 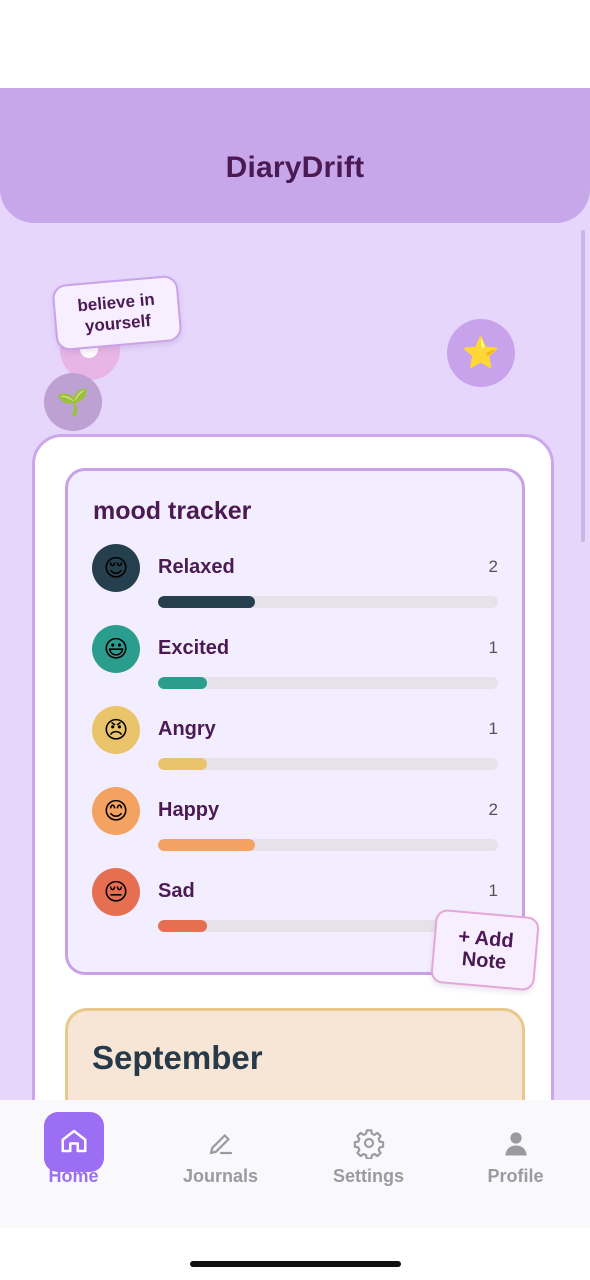 I want to click on gear-icon, so click(x=369, y=1143).